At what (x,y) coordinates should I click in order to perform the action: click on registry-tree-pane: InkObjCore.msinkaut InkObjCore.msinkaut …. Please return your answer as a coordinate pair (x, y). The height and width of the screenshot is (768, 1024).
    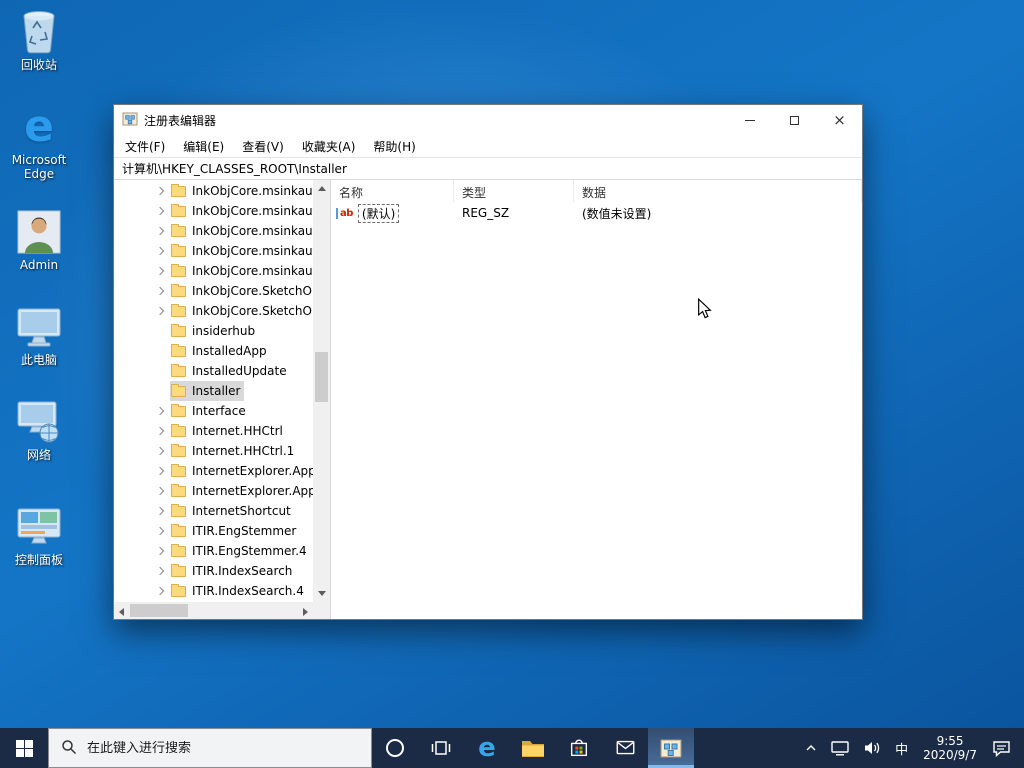
    Looking at the image, I should click on (222, 399).